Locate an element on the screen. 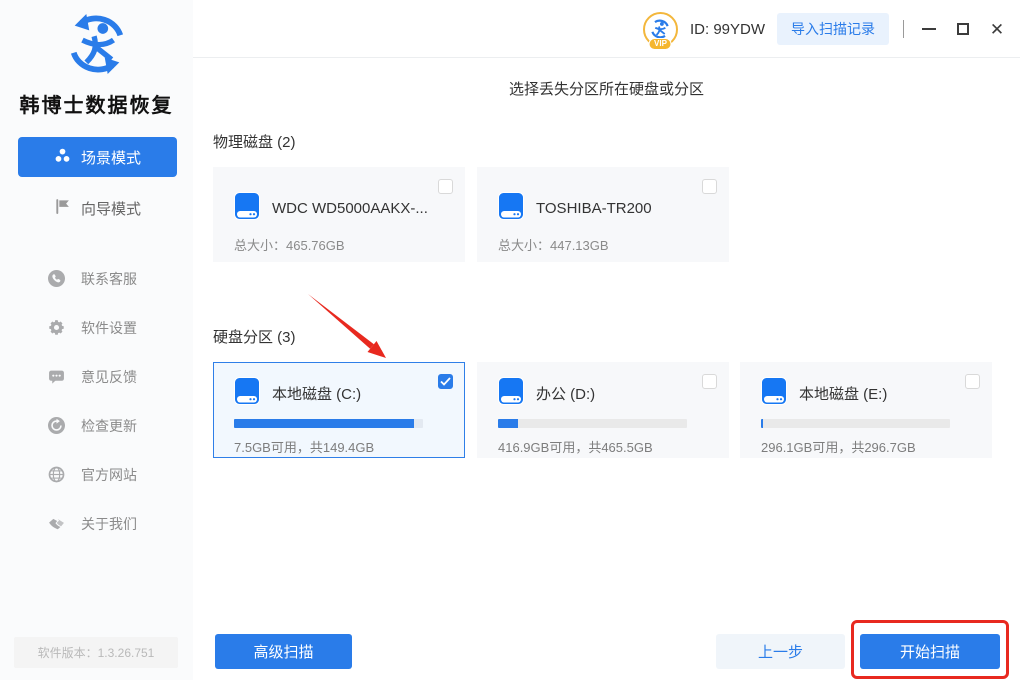 The width and height of the screenshot is (1020, 680). update-icon is located at coordinates (56, 425).